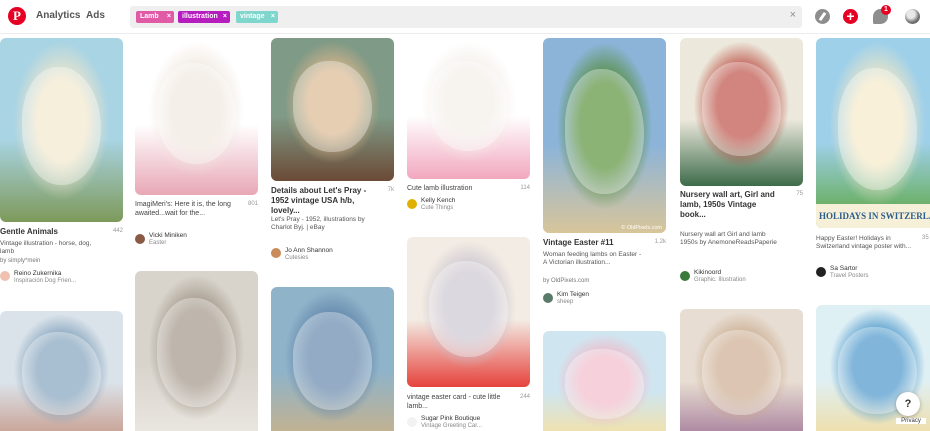 Image resolution: width=930 pixels, height=431 pixels. What do you see at coordinates (438, 200) in the screenshot?
I see `user-name: Kelly Kench` at bounding box center [438, 200].